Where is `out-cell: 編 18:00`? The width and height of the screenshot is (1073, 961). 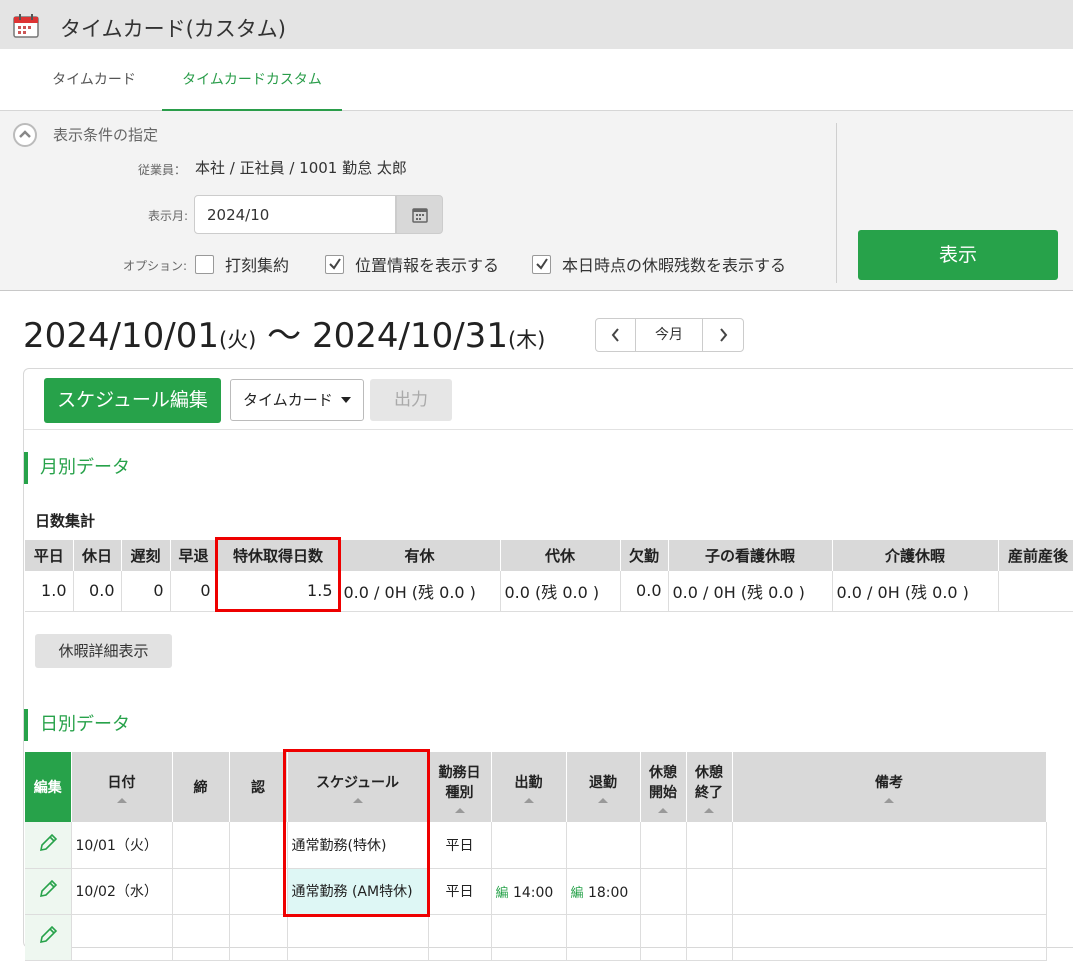
out-cell: 編 18:00 is located at coordinates (603, 891).